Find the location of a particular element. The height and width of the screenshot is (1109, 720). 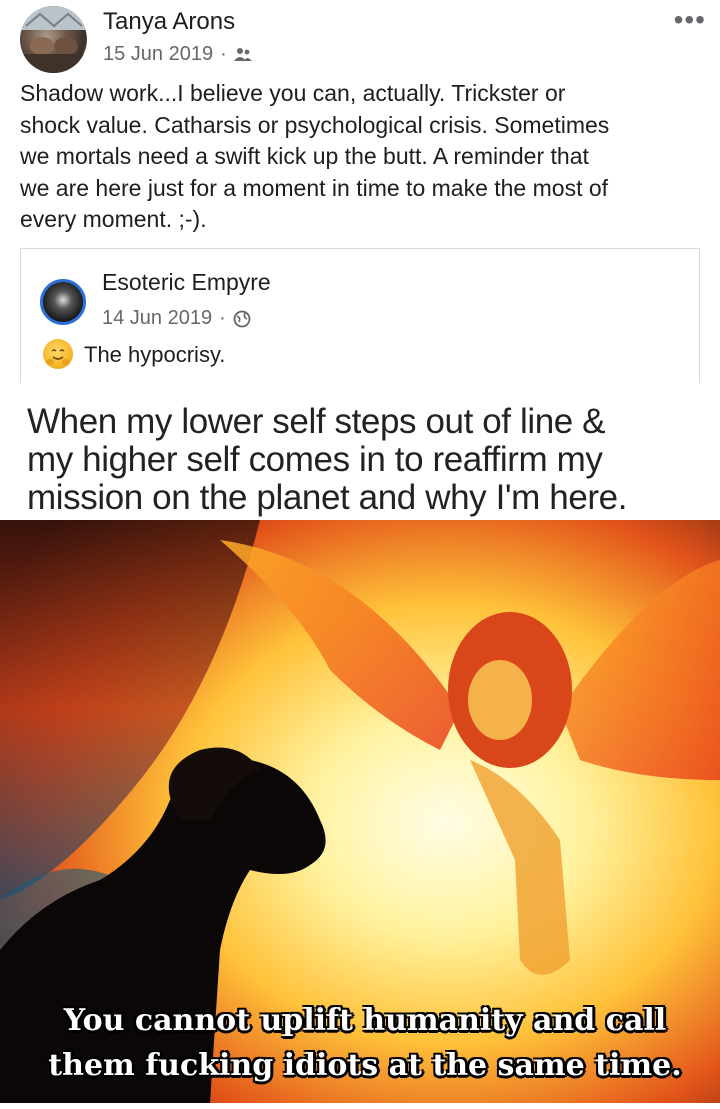

shared-author-name: Esoteric Empyre is located at coordinates (186, 282).